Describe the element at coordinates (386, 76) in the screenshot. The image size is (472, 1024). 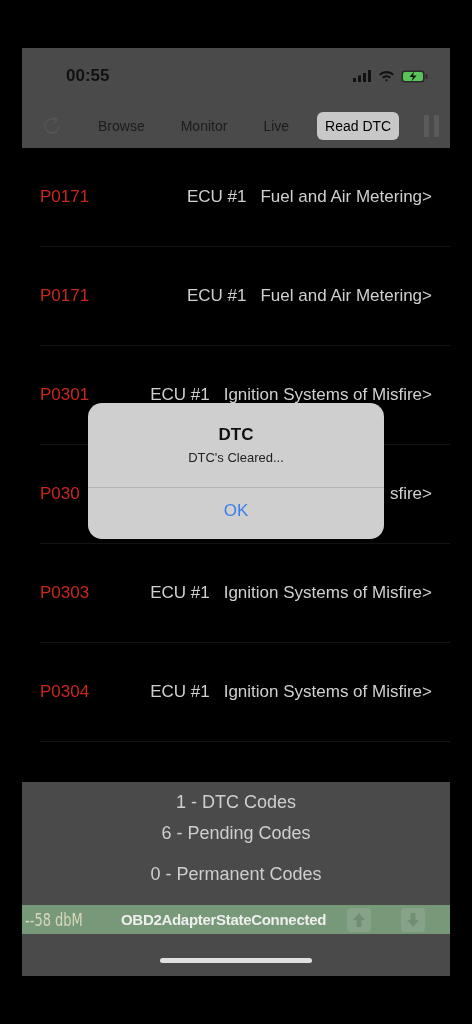
I see `wifi-icon` at that location.